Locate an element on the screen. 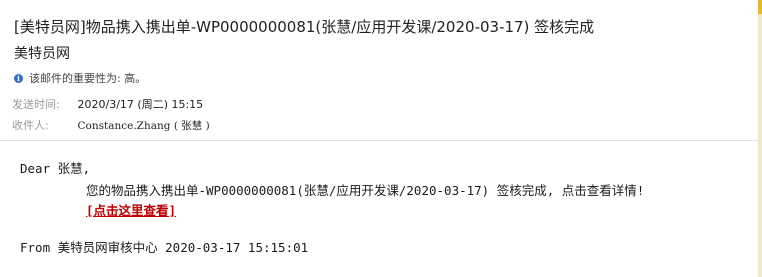 This screenshot has height=277, width=762. recipient-label: 收件人: is located at coordinates (30, 125).